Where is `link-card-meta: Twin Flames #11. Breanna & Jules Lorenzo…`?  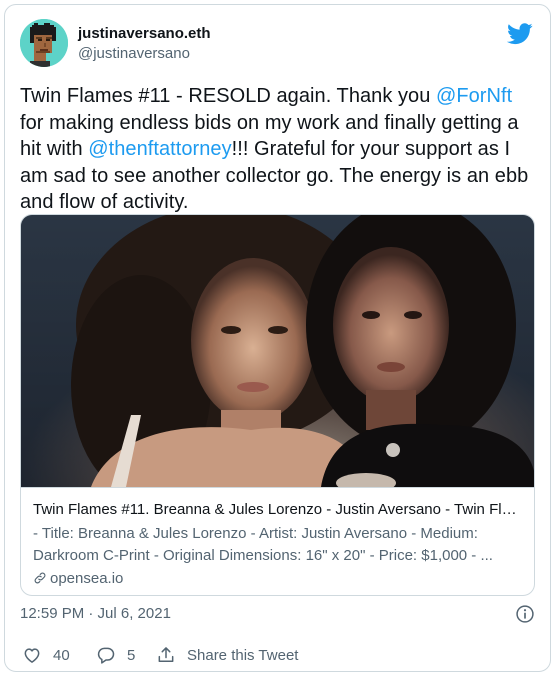
link-card-meta: Twin Flames #11. Breanna & Jules Lorenzo… is located at coordinates (277, 541).